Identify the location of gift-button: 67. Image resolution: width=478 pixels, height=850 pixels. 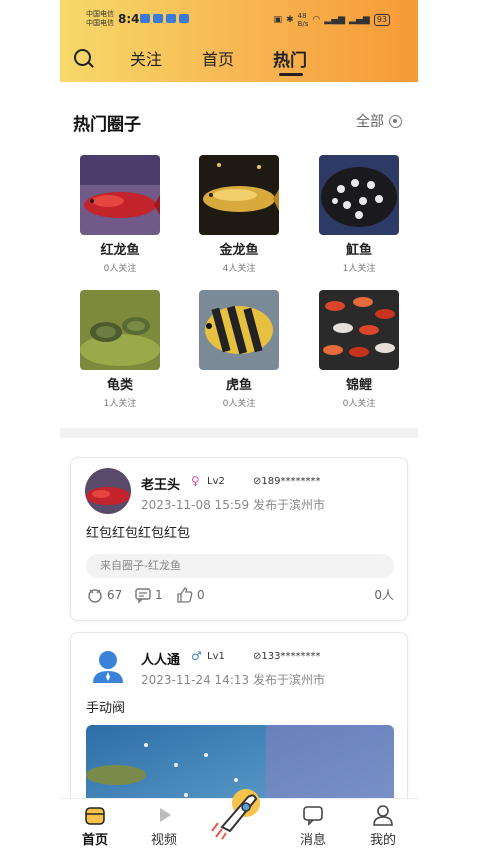
(104, 595).